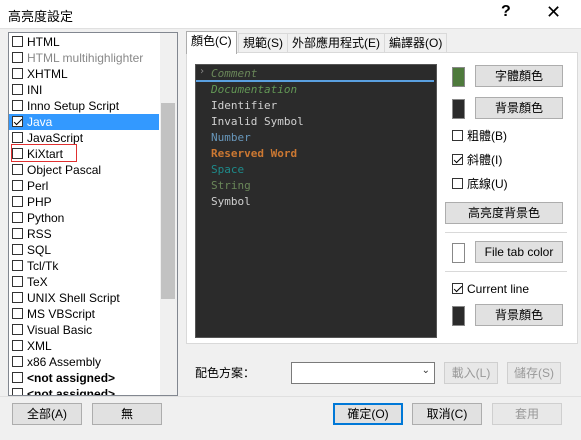 Image resolution: width=581 pixels, height=440 pixels. Describe the element at coordinates (336, 42) in the screenshot. I see `tab-external-apps: 外部應用程式(E)` at that location.